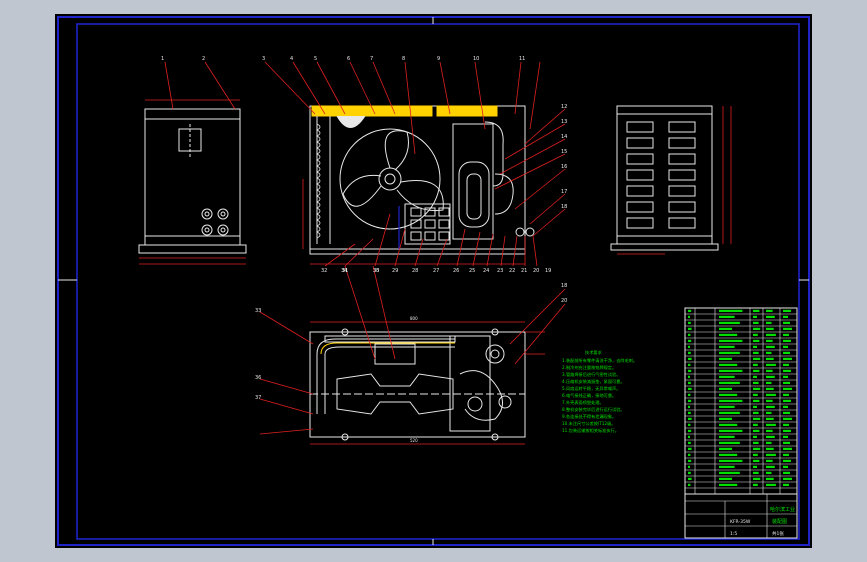  I want to click on note-line: 3.管路焊接后进行气密性试验。, so click(591, 374).